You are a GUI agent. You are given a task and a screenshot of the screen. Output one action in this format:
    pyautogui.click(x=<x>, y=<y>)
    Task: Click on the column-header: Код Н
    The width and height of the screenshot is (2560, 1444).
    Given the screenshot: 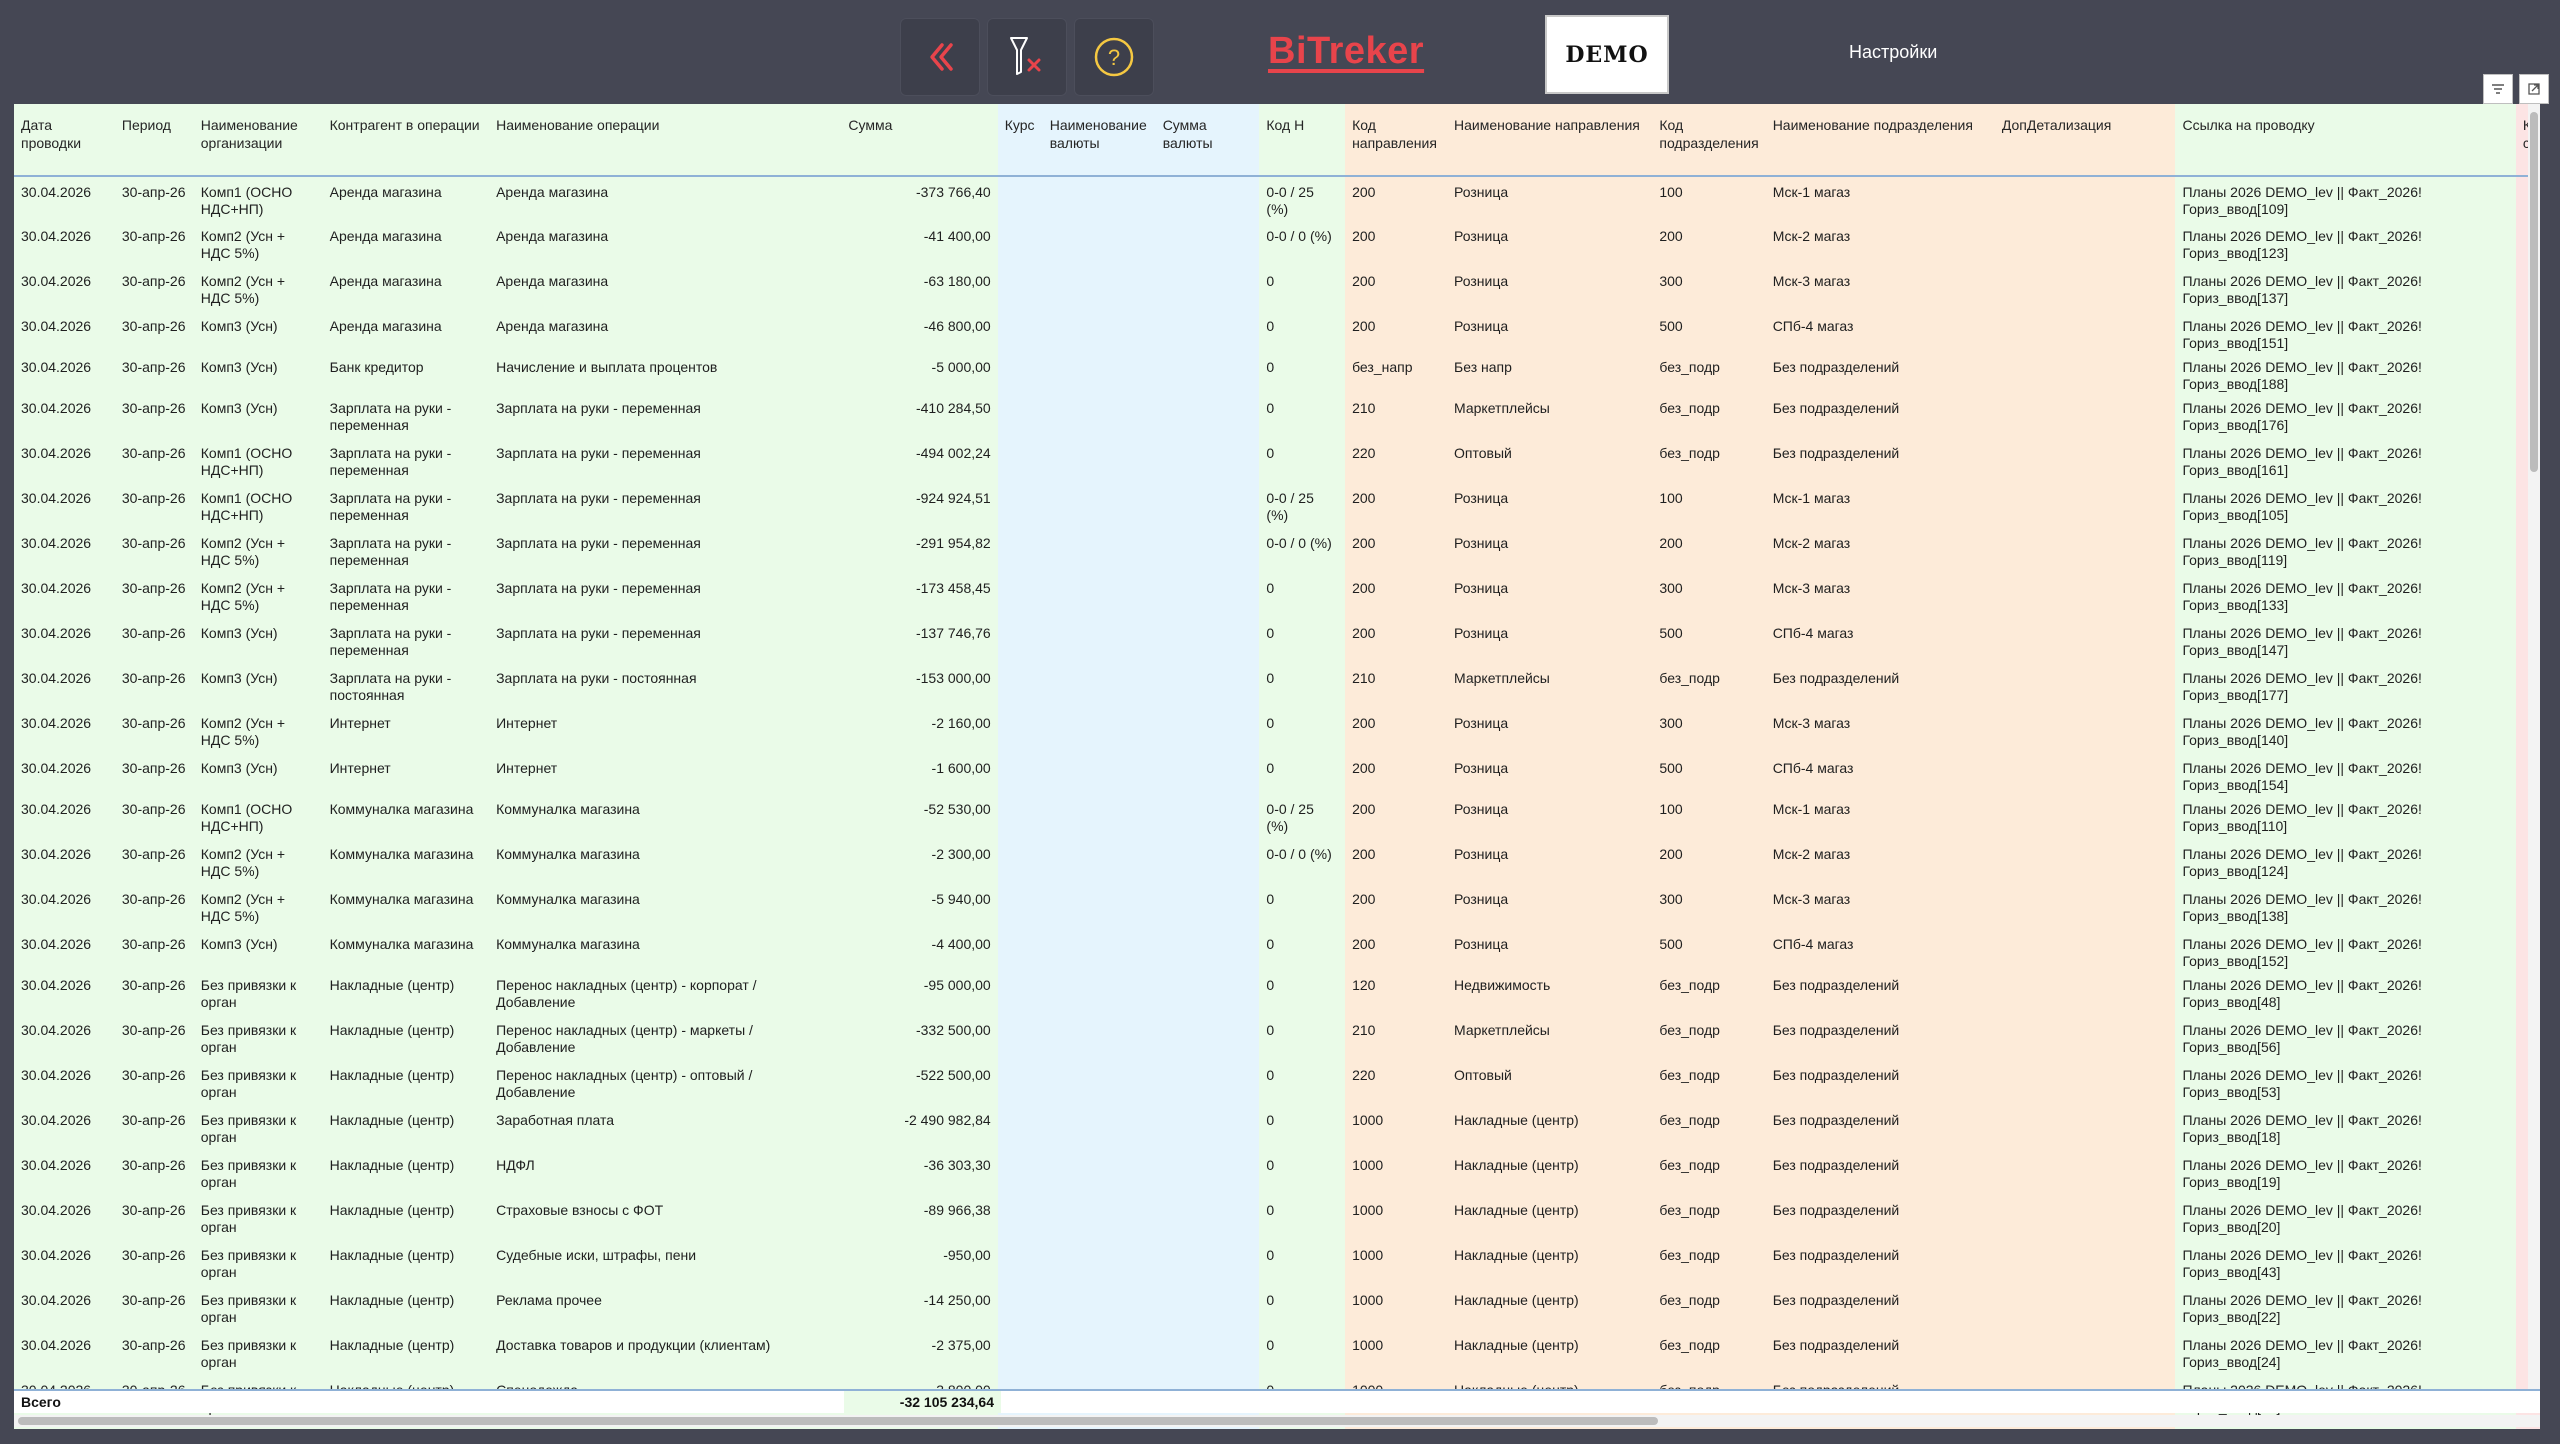 What is the action you would take?
    pyautogui.click(x=1302, y=140)
    